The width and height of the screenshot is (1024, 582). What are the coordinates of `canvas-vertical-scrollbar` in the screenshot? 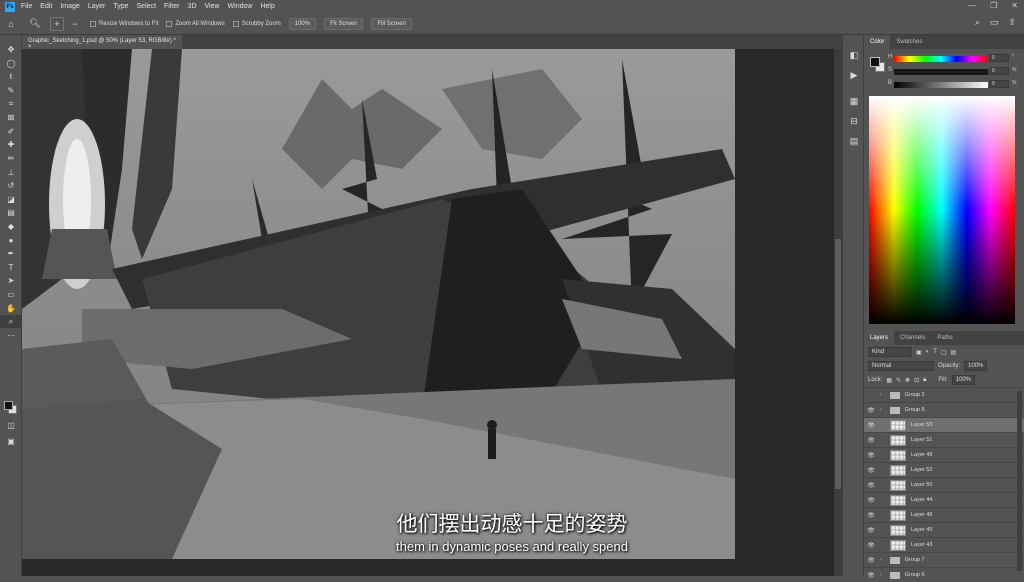 It's located at (838, 312).